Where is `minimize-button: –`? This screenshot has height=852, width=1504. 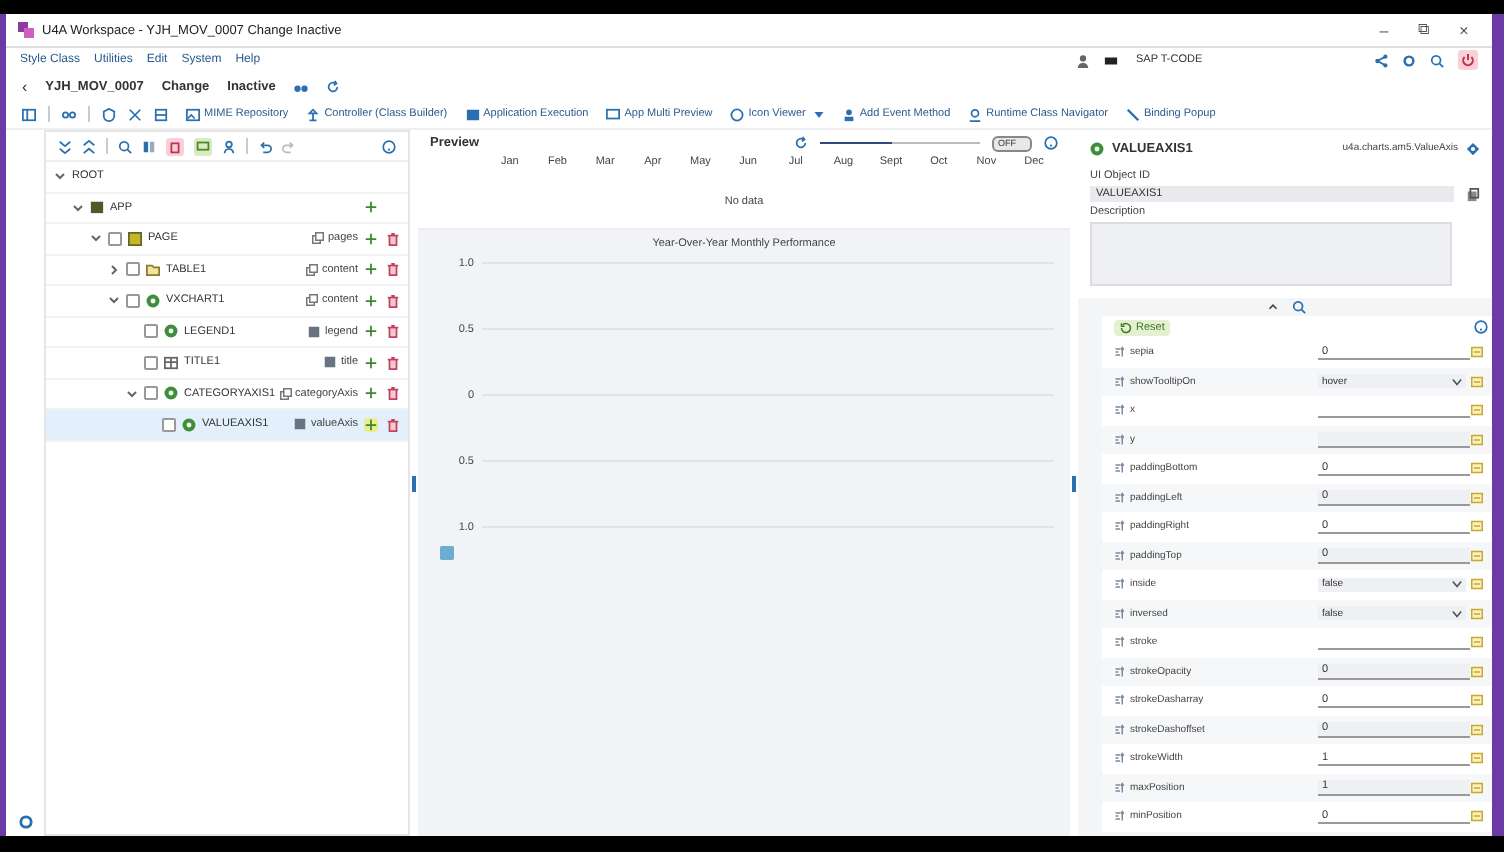 minimize-button: – is located at coordinates (1384, 30).